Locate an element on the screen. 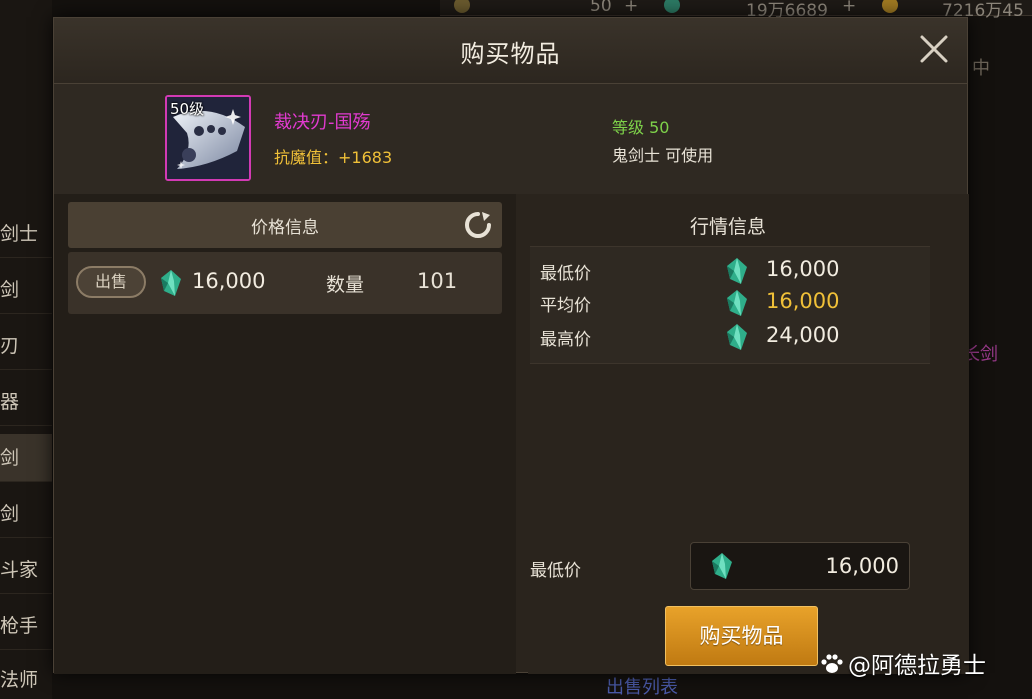  sidebar-item: 法师 is located at coordinates (26, 677).